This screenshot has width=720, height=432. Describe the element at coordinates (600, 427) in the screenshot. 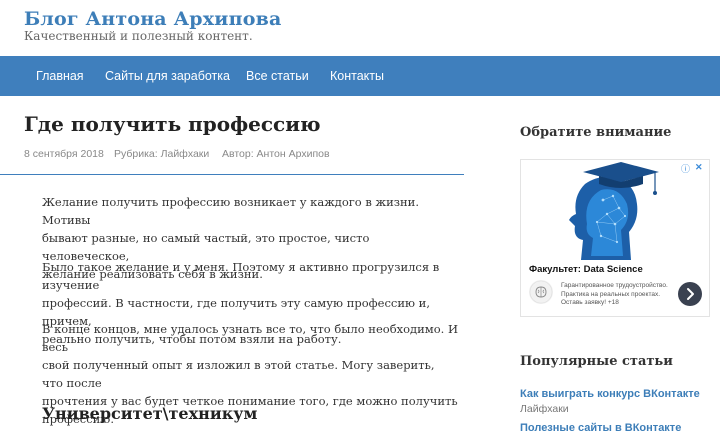

I see `popular-article-link: Полезные сайты в ВКонтакте` at that location.